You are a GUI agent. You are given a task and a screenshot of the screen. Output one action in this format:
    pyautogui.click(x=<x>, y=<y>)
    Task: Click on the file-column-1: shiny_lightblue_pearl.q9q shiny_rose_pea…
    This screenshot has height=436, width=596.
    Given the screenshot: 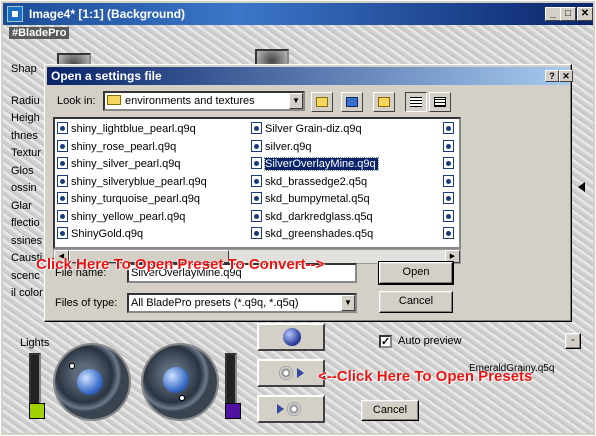 What is the action you would take?
    pyautogui.click(x=132, y=182)
    